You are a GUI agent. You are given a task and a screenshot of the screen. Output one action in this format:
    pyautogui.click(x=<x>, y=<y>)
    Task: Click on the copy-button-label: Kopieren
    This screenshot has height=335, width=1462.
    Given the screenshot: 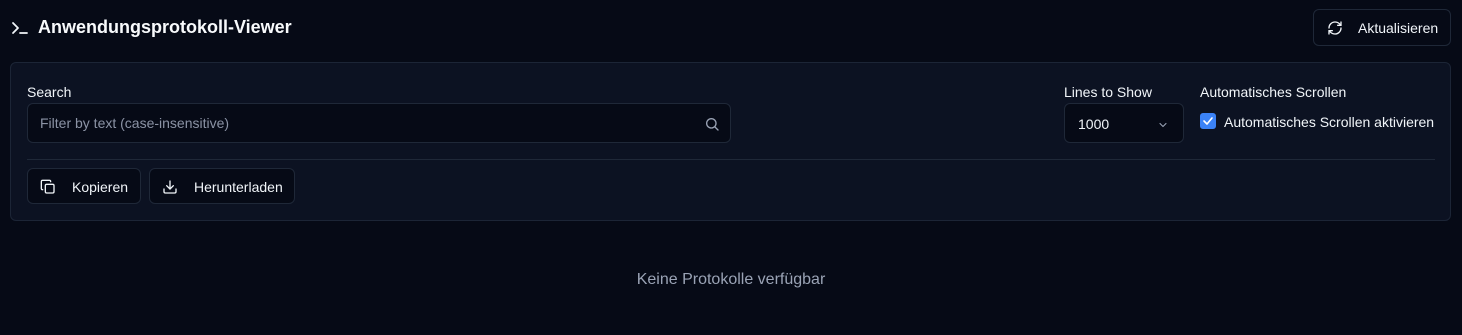 What is the action you would take?
    pyautogui.click(x=100, y=187)
    